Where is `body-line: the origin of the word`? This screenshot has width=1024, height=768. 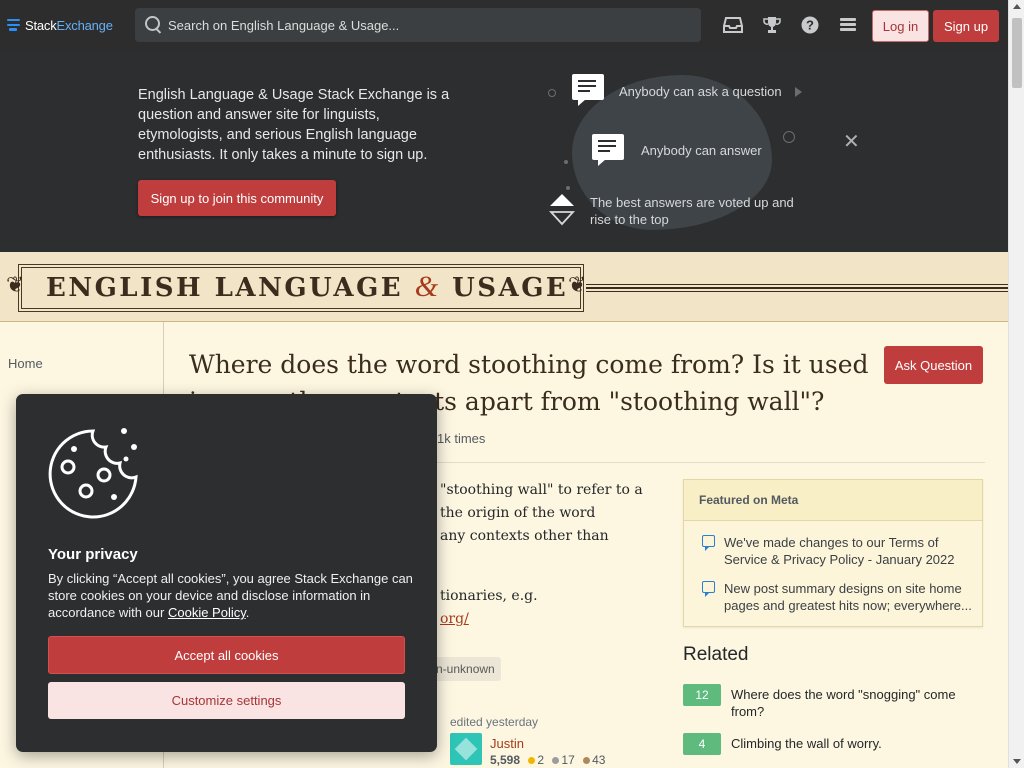 body-line: the origin of the word is located at coordinates (518, 513).